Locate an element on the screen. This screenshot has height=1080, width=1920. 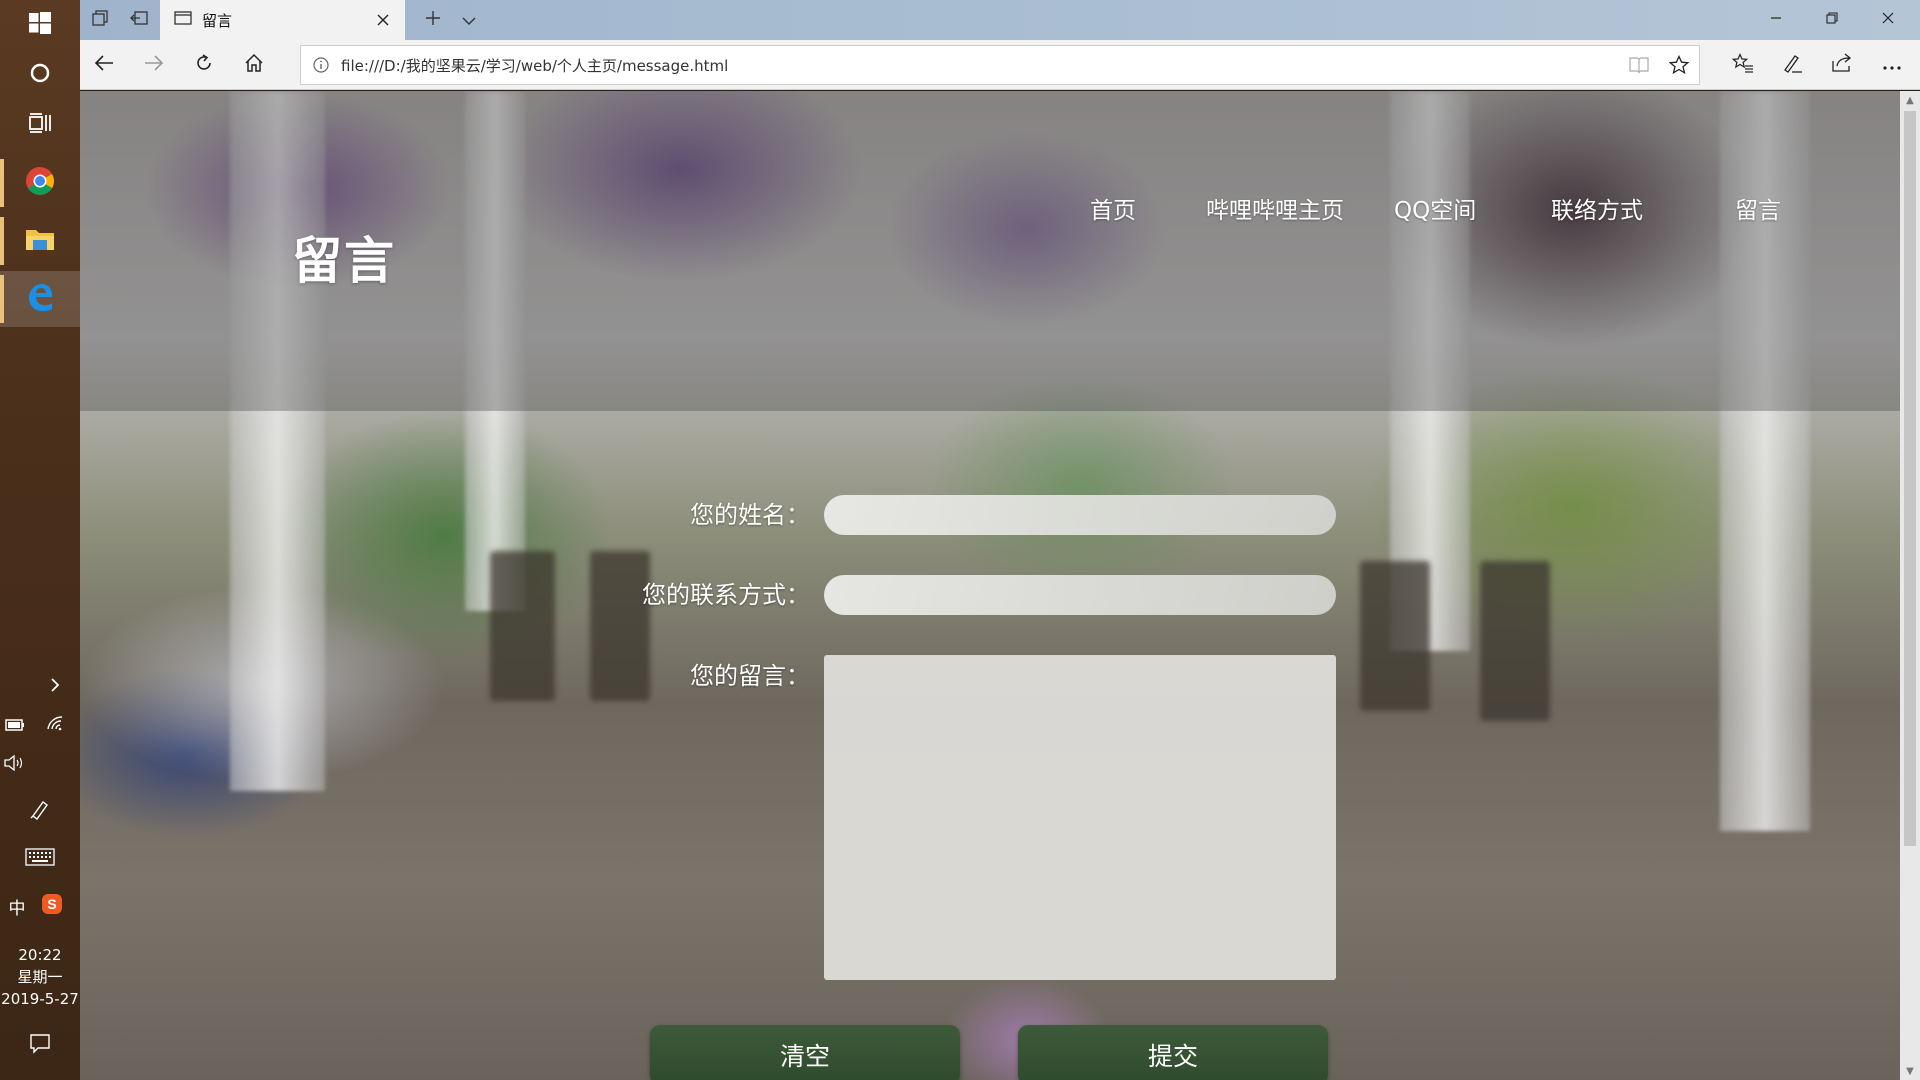
back-button is located at coordinates (104, 65).